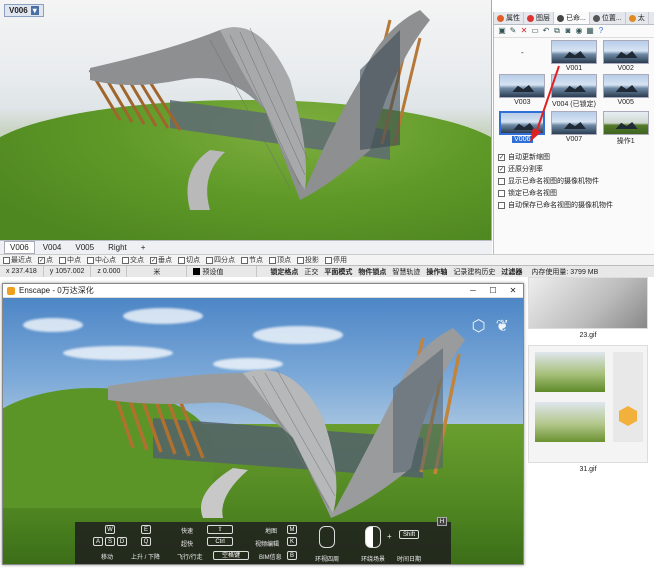 The image size is (654, 568). What do you see at coordinates (560, 205) in the screenshot?
I see `option-label: 自动保存已命名视图的摄像机物件` at bounding box center [560, 205].